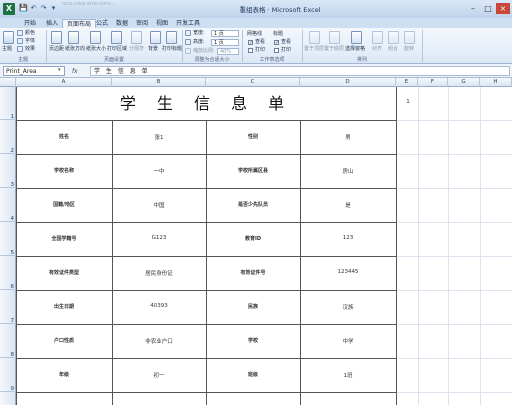 The image size is (512, 405). What do you see at coordinates (8, 37) in the screenshot?
I see `themes-icon` at bounding box center [8, 37].